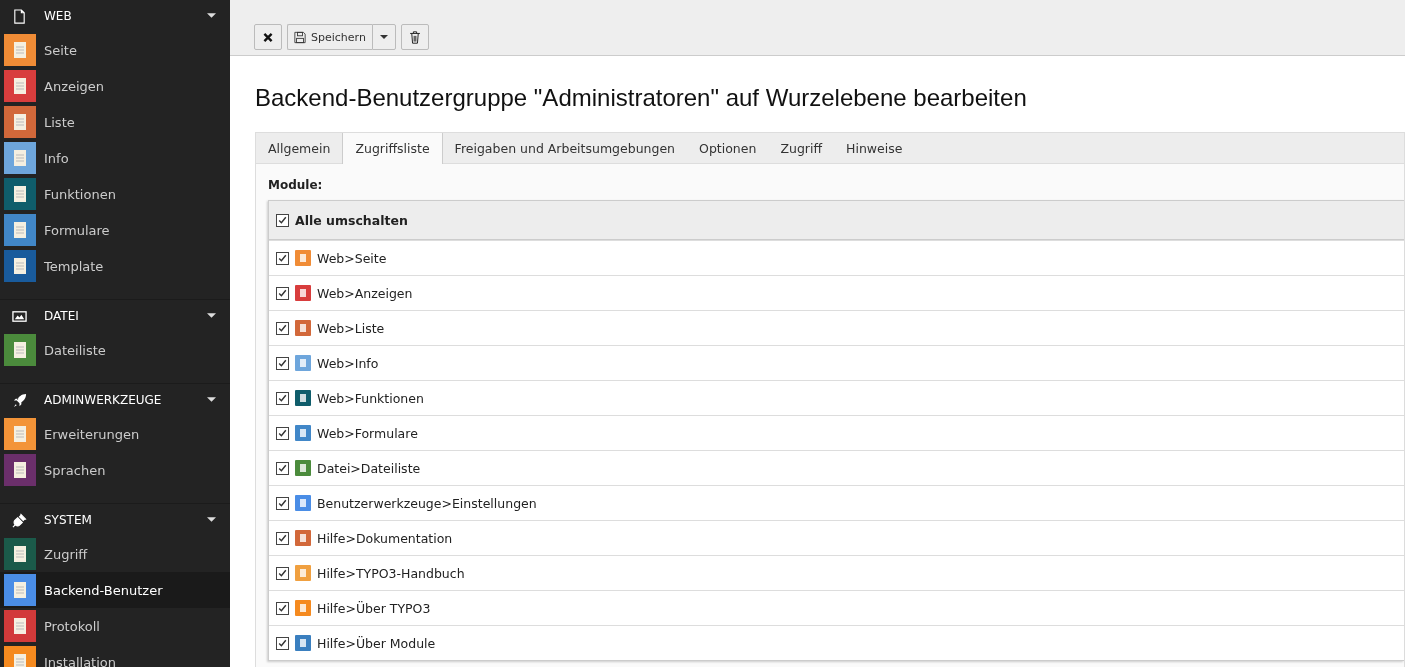  Describe the element at coordinates (392, 148) in the screenshot. I see `tab: Zugriffsliste` at that location.